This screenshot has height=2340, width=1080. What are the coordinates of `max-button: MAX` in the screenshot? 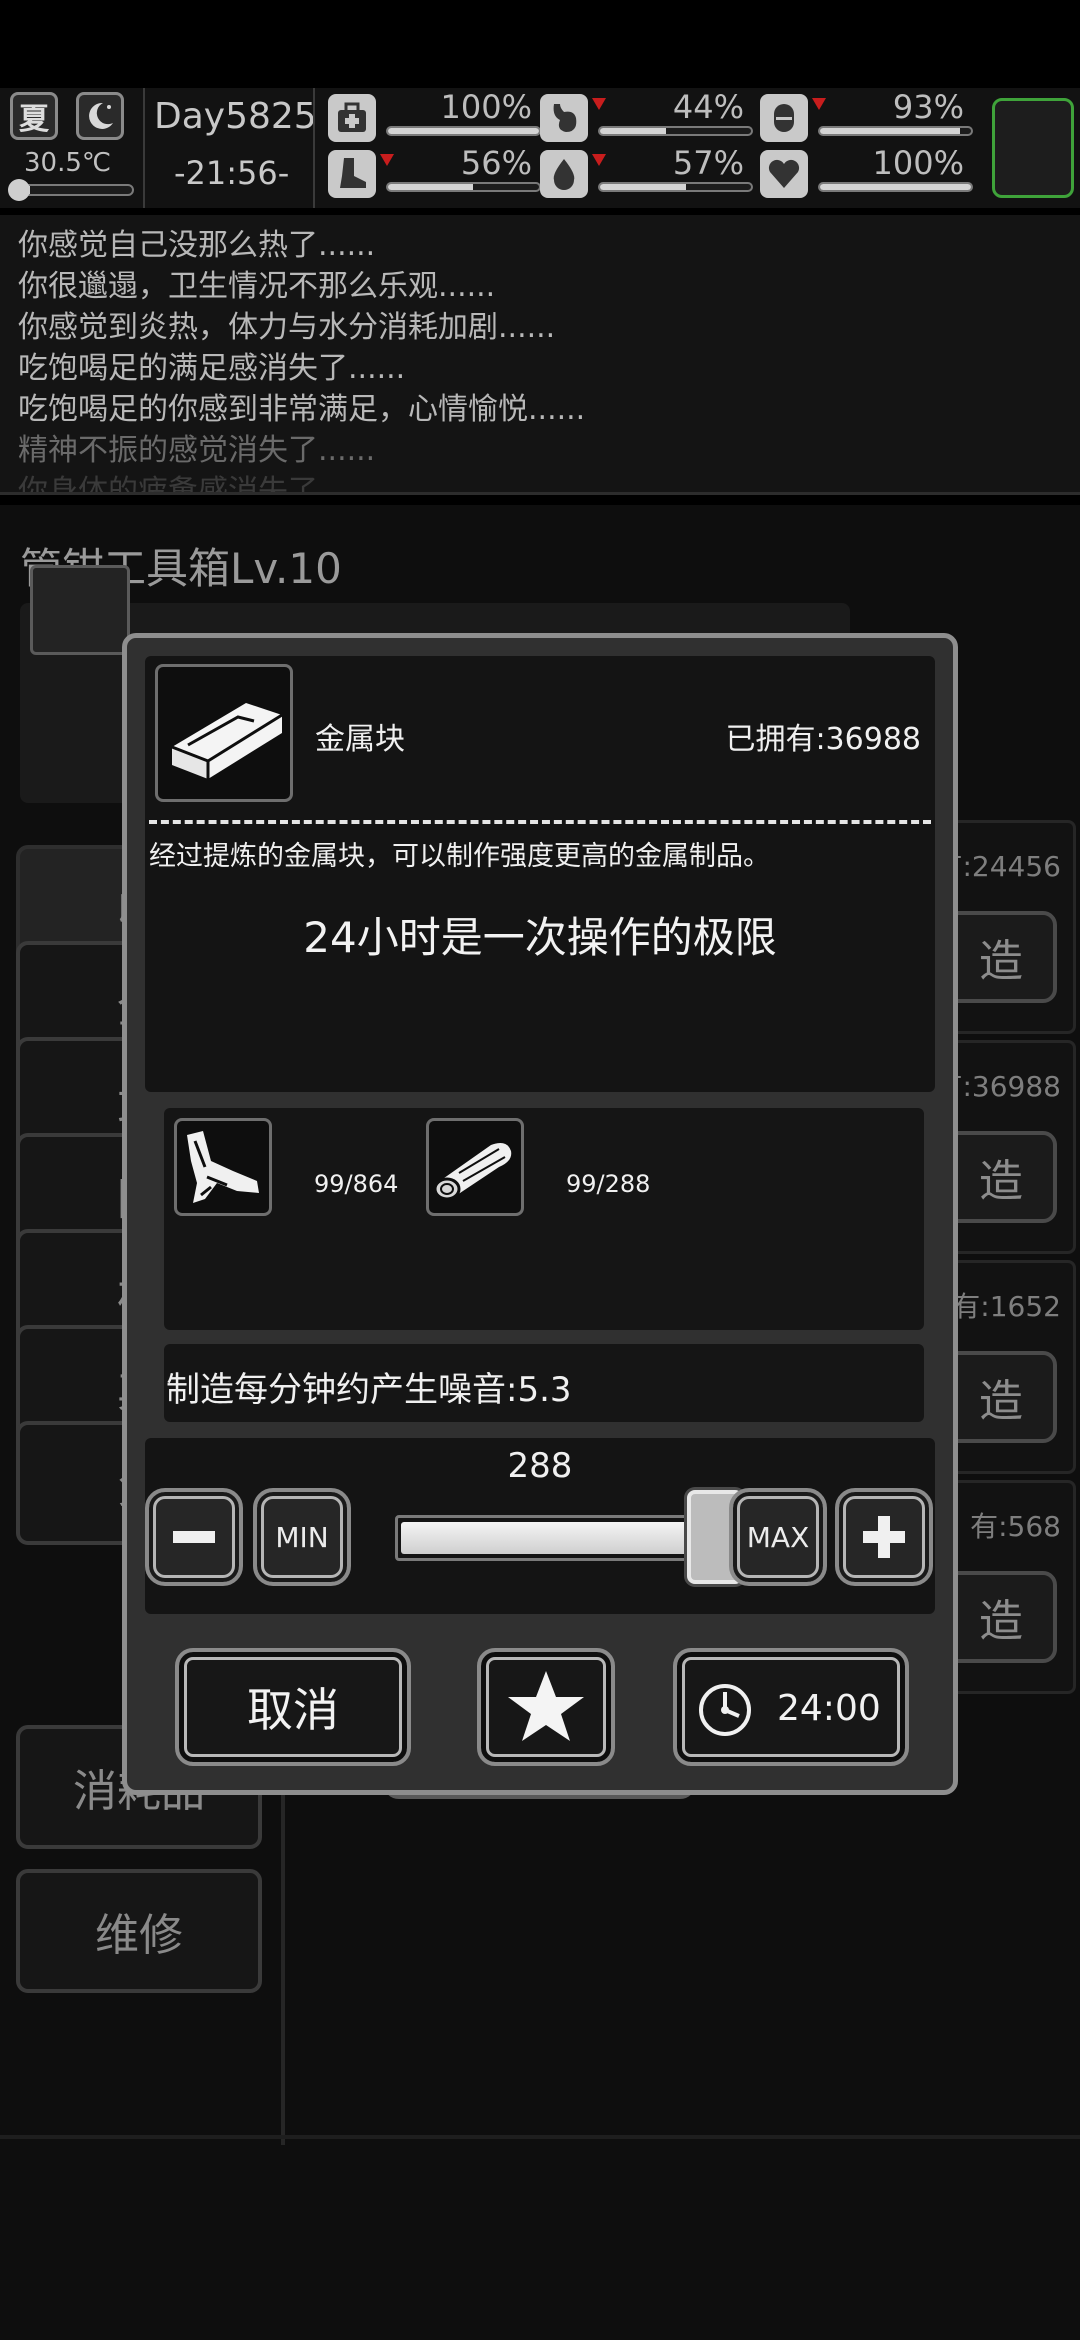 It's located at (778, 1537).